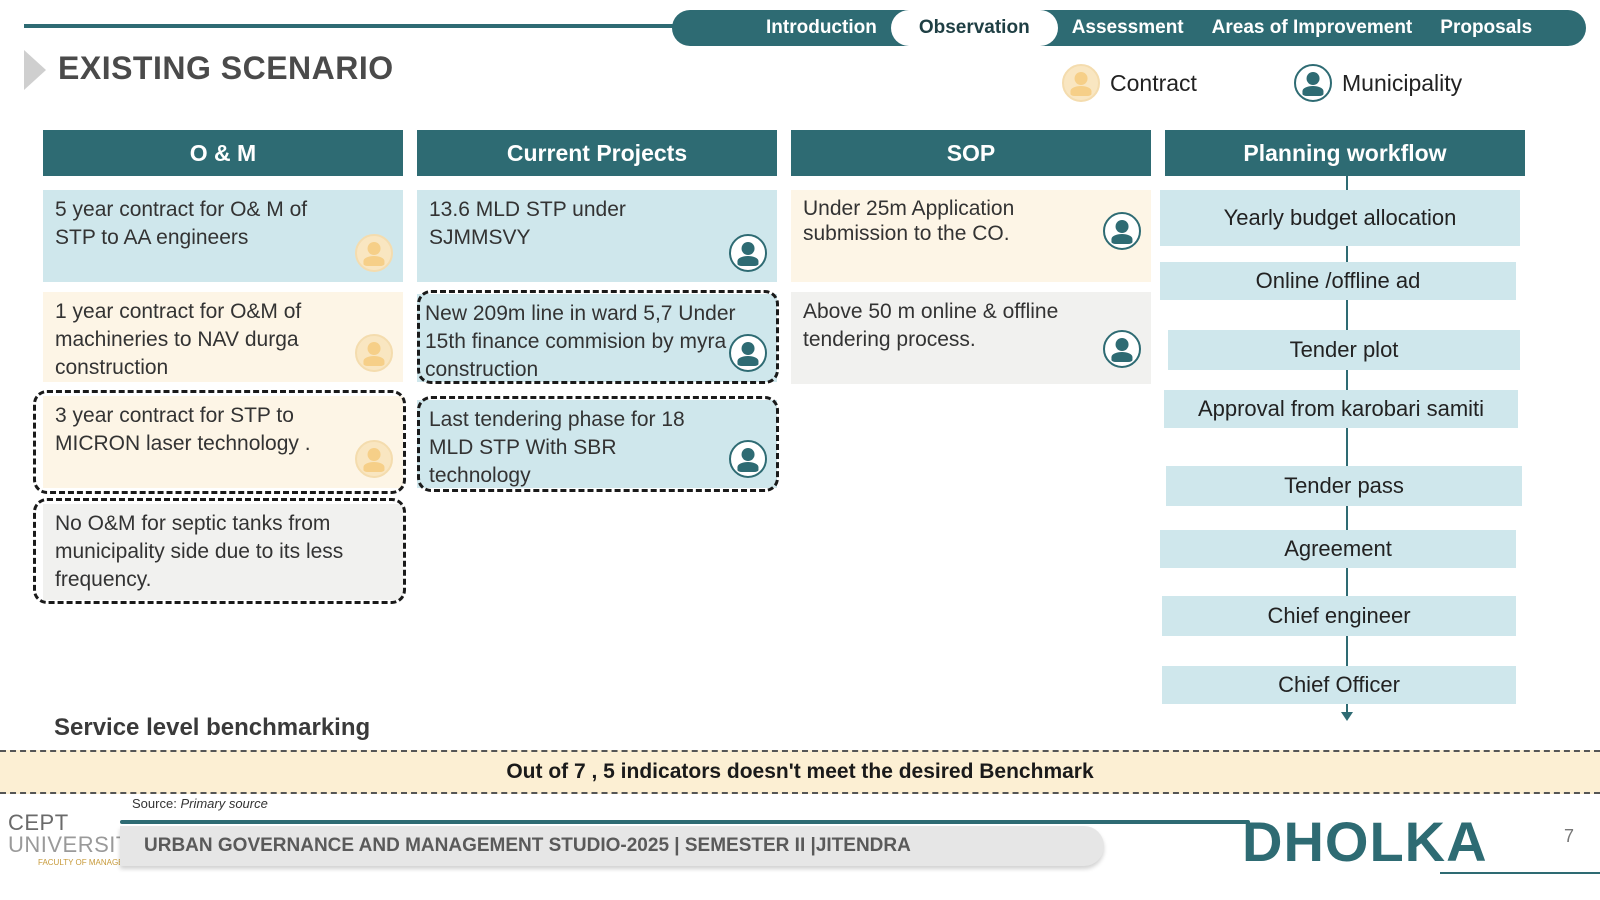  I want to click on footer-rule, so click(685, 822).